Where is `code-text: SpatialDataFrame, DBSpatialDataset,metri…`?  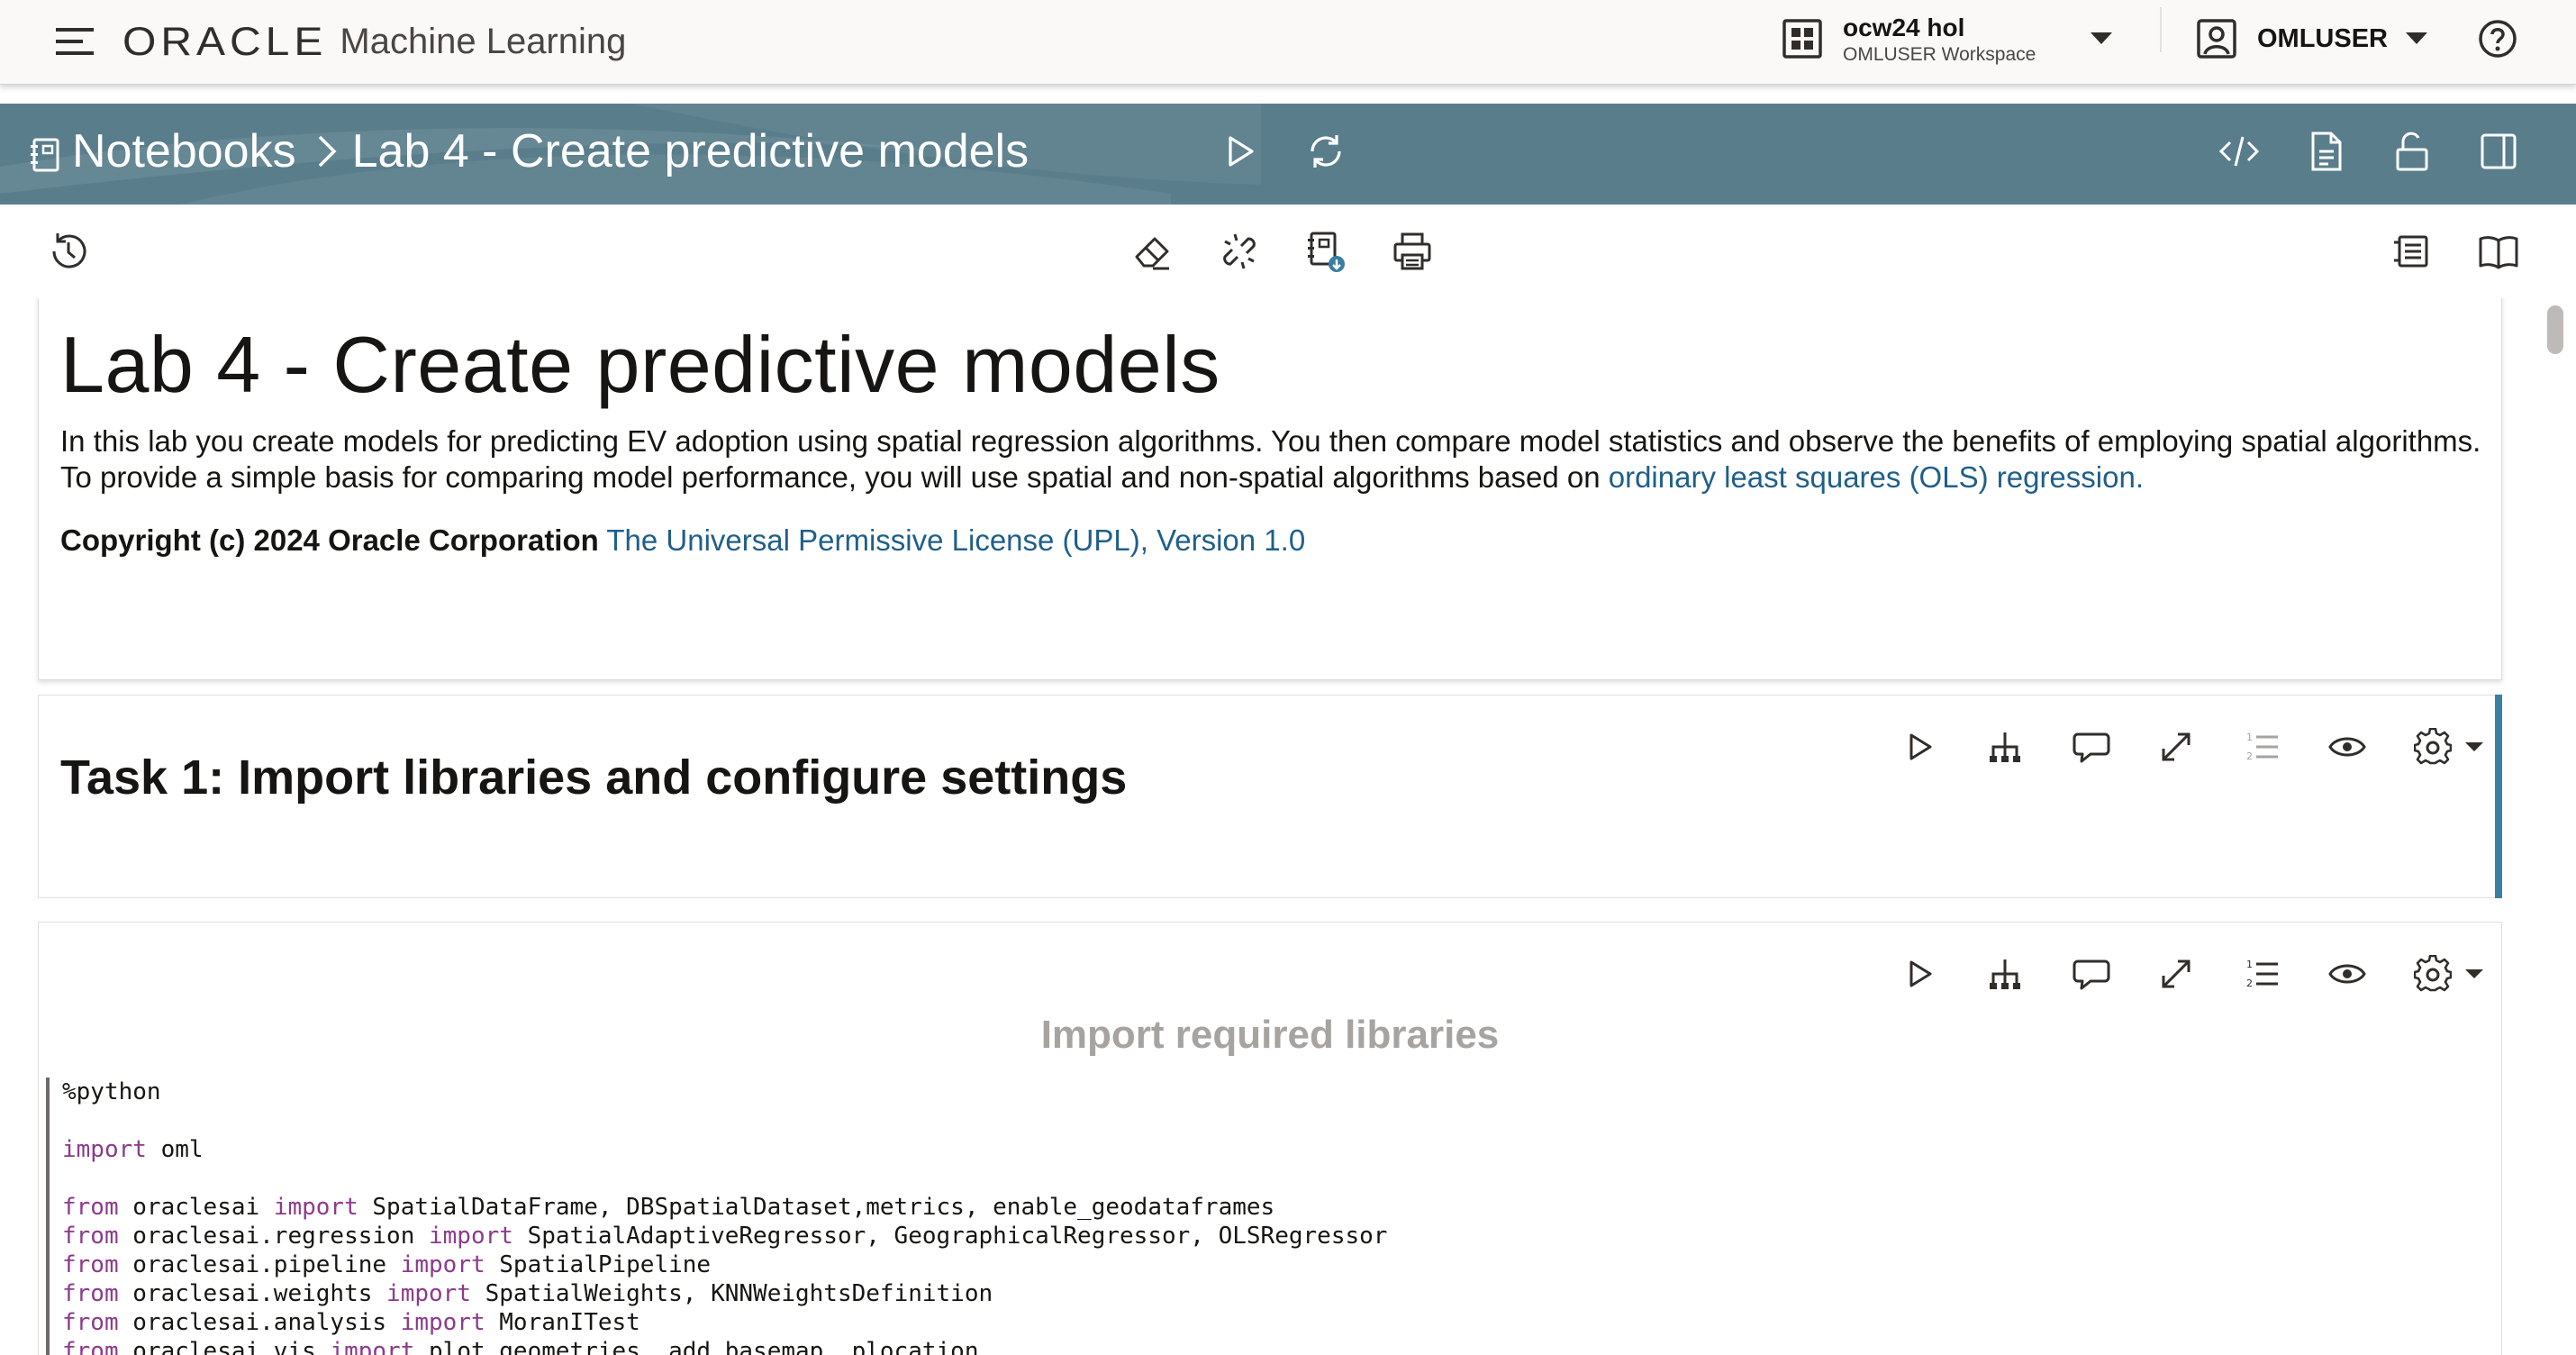 code-text: SpatialDataFrame, DBSpatialDataset,metri… is located at coordinates (816, 1207).